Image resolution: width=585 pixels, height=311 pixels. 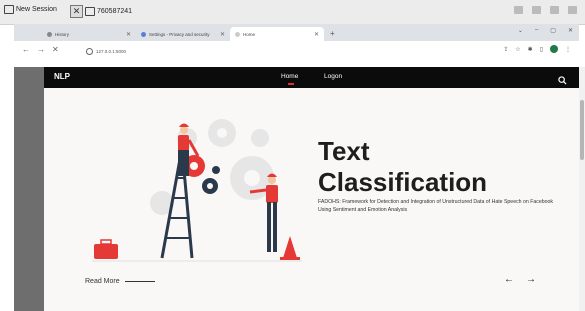 I want to click on bookmark-icon: ☆, so click(x=517, y=49).